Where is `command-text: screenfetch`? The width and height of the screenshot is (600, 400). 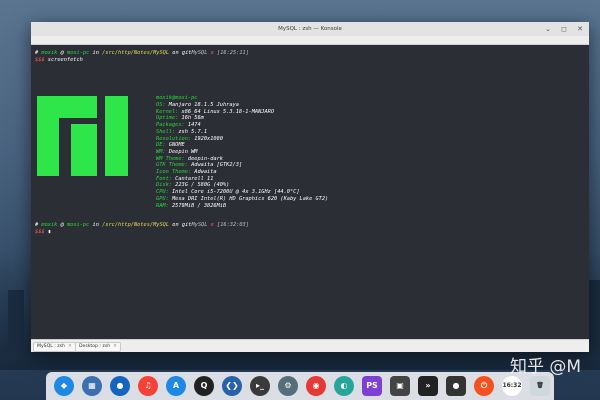
command-text: screenfetch is located at coordinates (65, 60).